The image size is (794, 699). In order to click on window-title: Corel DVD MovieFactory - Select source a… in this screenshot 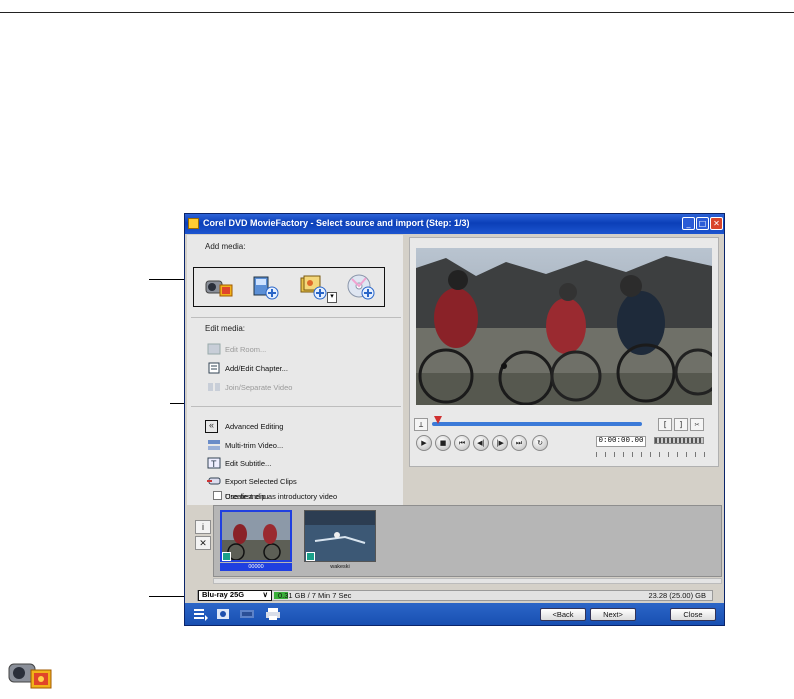, I will do `click(336, 223)`.